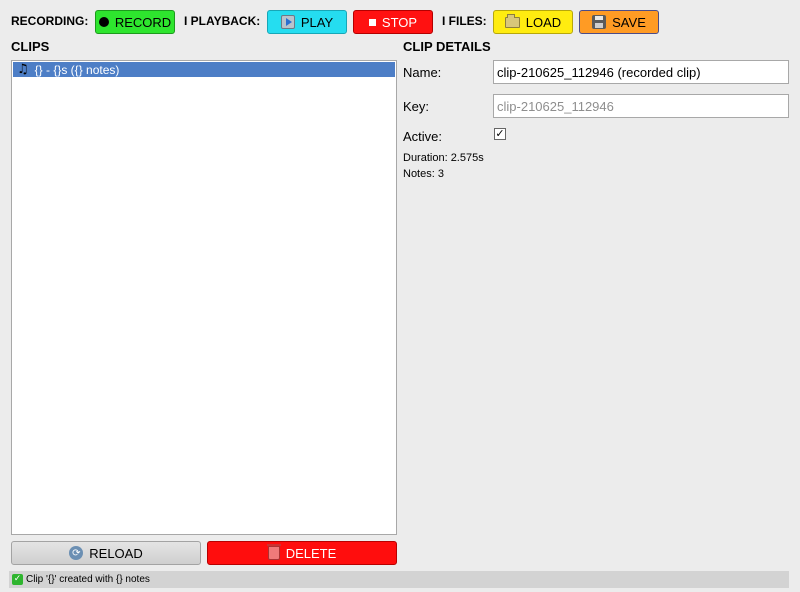 Image resolution: width=800 pixels, height=592 pixels. What do you see at coordinates (443, 158) in the screenshot?
I see `duration-text: Duration: 2.575s` at bounding box center [443, 158].